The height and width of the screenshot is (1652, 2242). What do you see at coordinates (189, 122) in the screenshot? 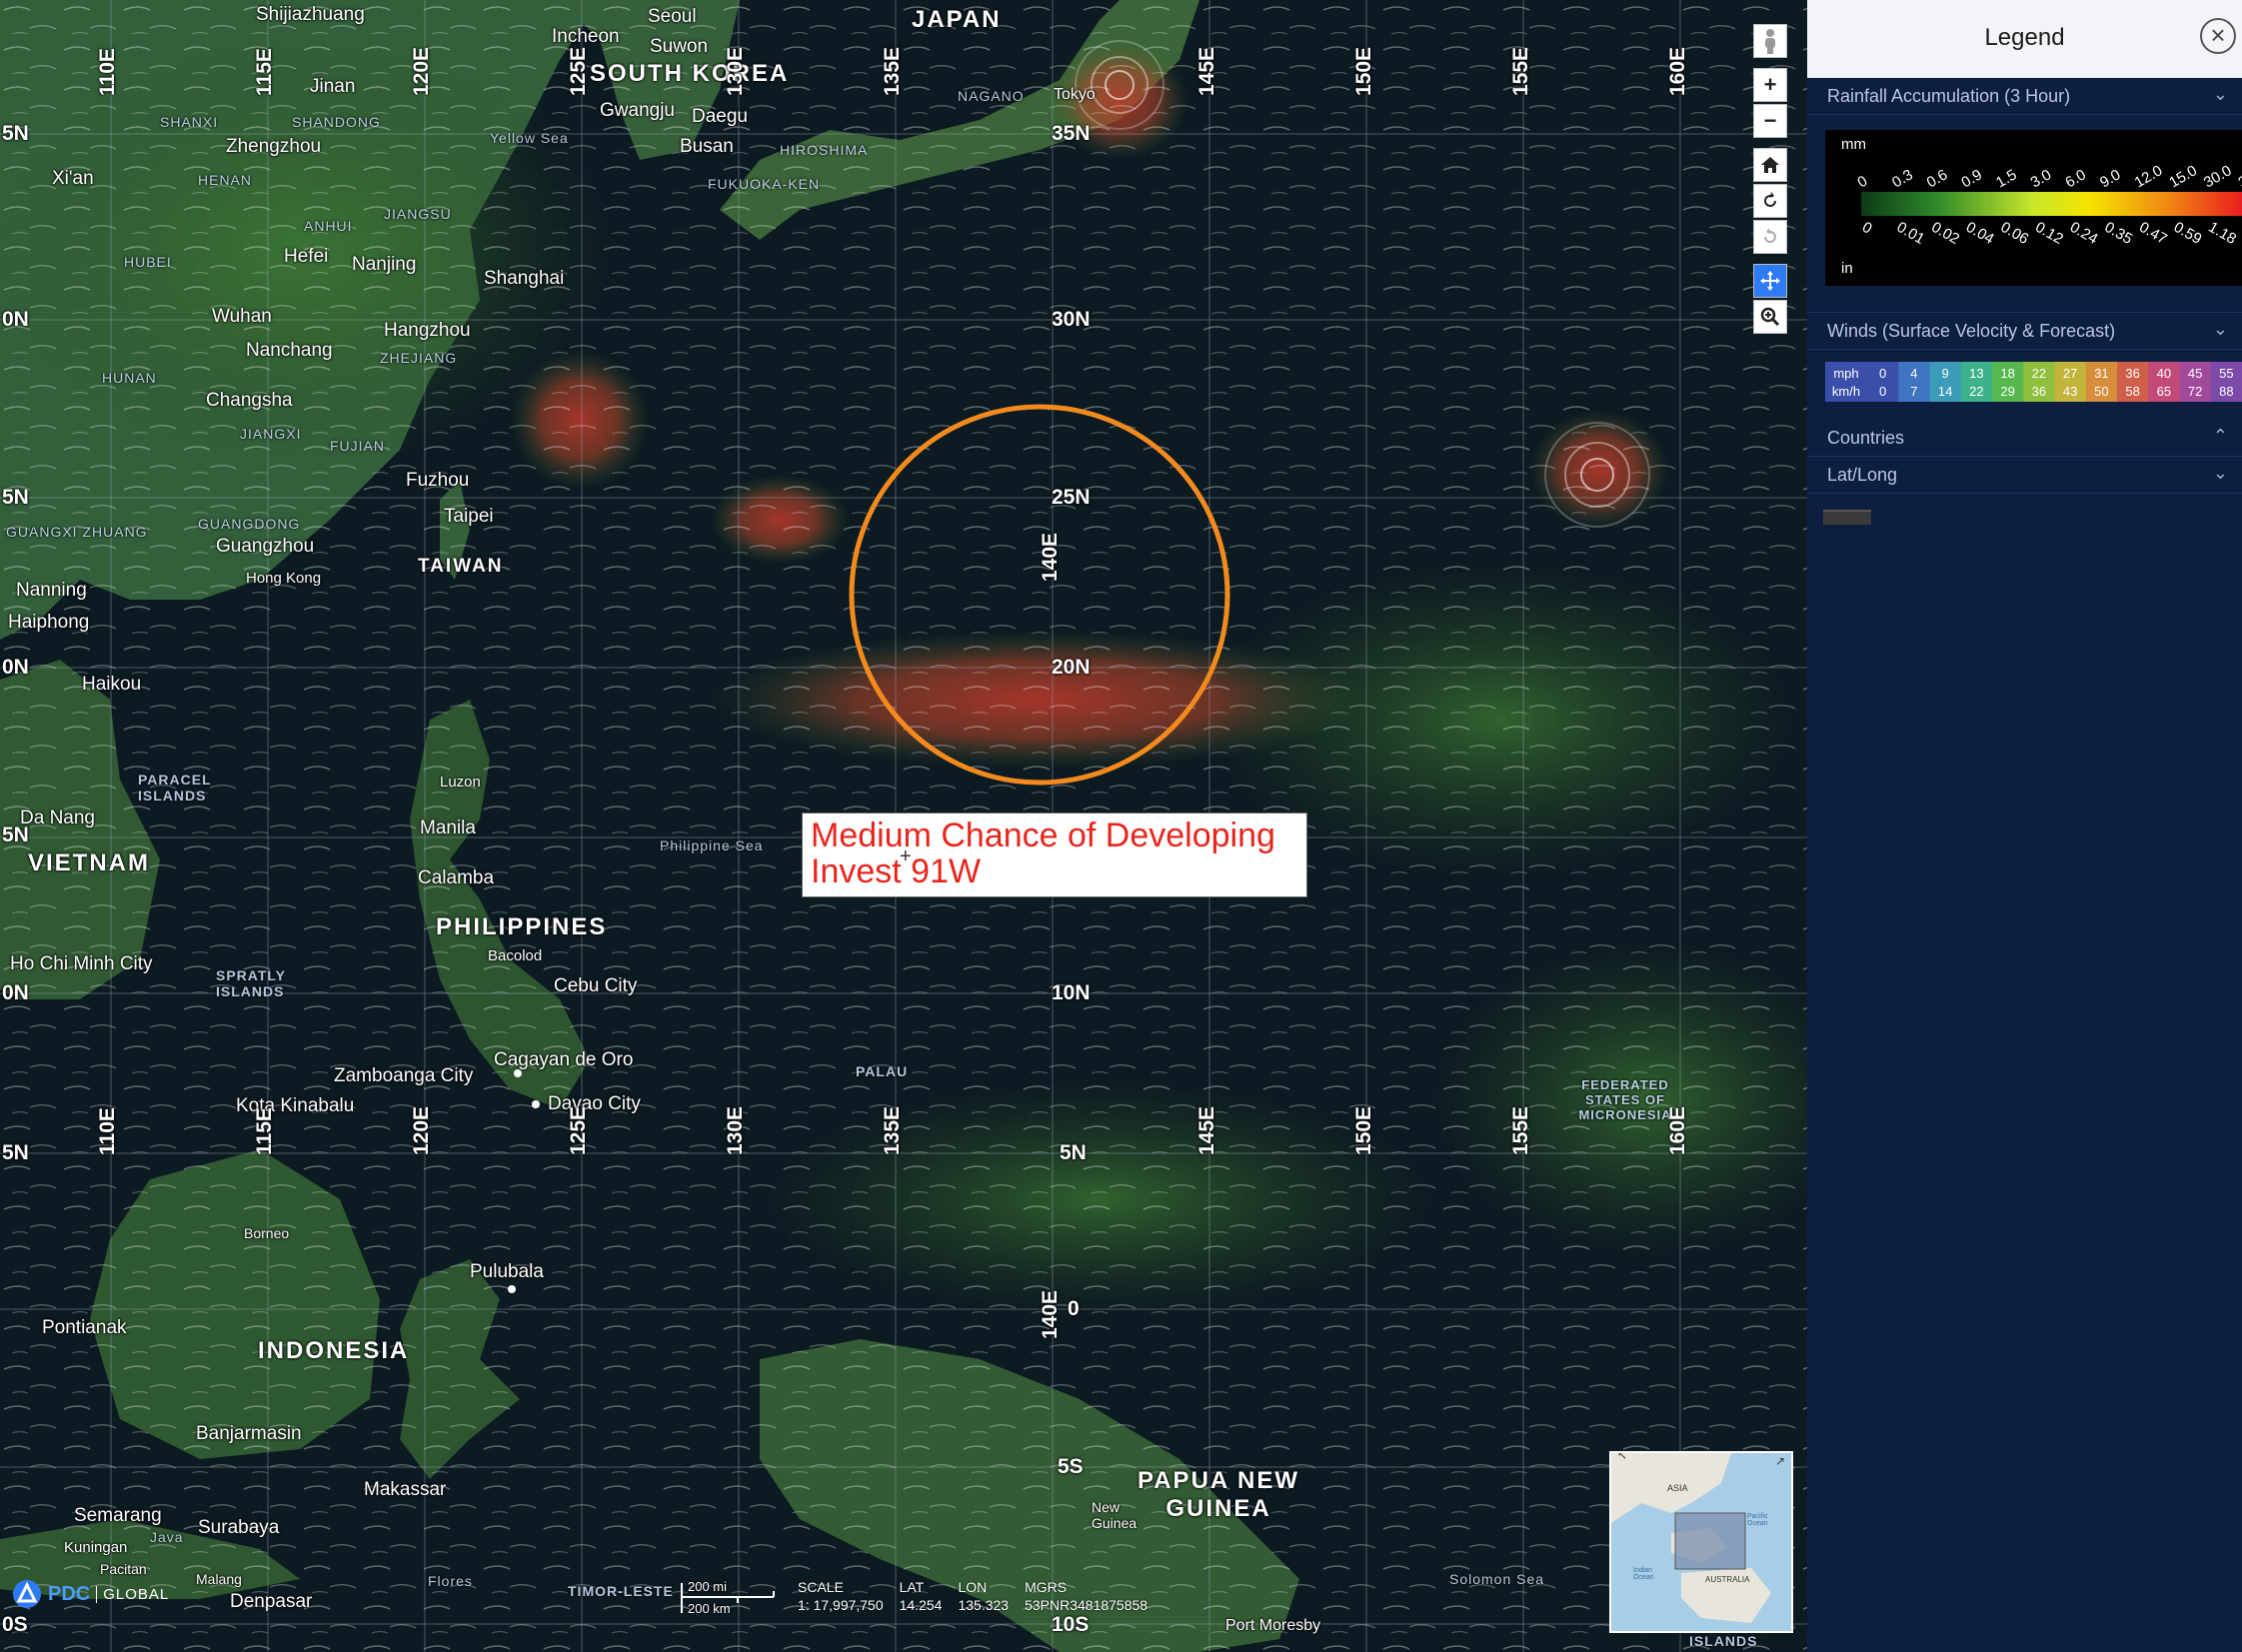
I see `region-label: SHANXI` at bounding box center [189, 122].